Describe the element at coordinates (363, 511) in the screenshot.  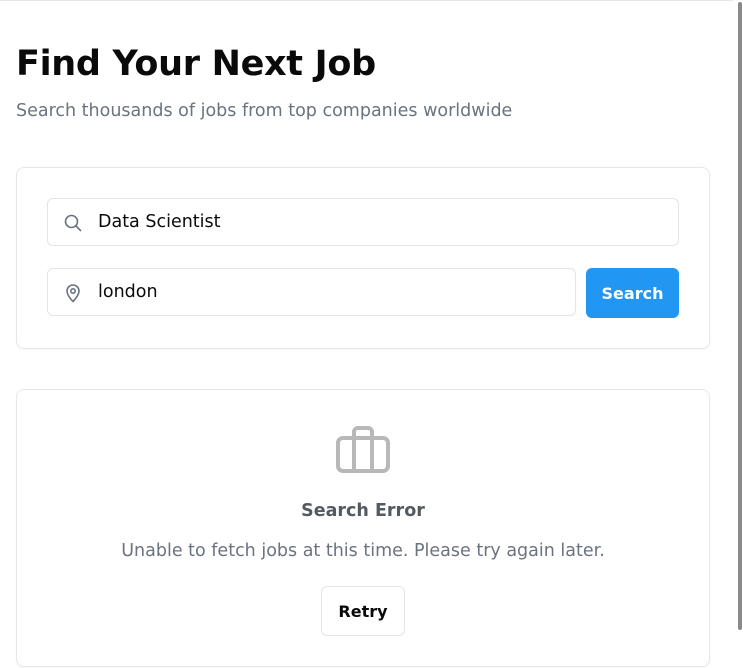
I see `error-title: Search Error` at that location.